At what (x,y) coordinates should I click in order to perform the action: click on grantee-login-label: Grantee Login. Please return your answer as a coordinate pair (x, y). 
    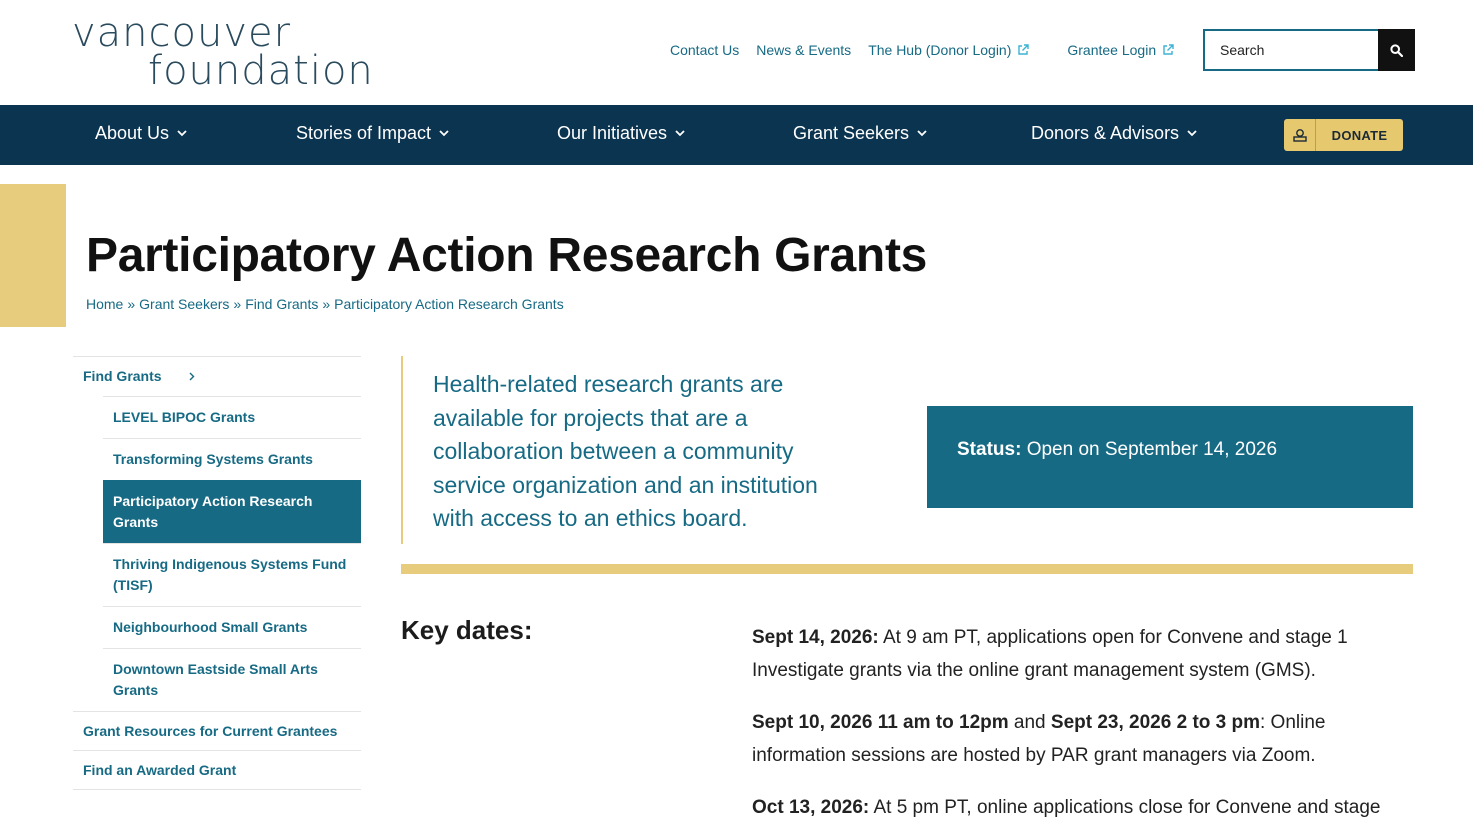
    Looking at the image, I should click on (1112, 50).